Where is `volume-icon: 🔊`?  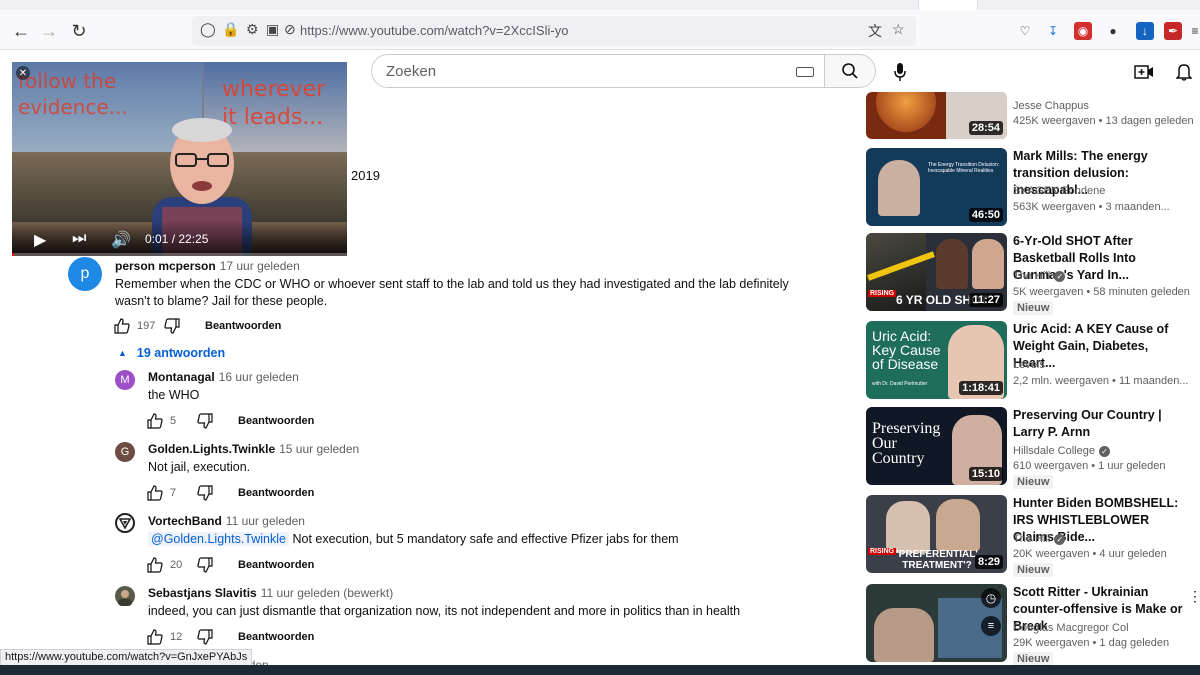 volume-icon: 🔊 is located at coordinates (121, 240).